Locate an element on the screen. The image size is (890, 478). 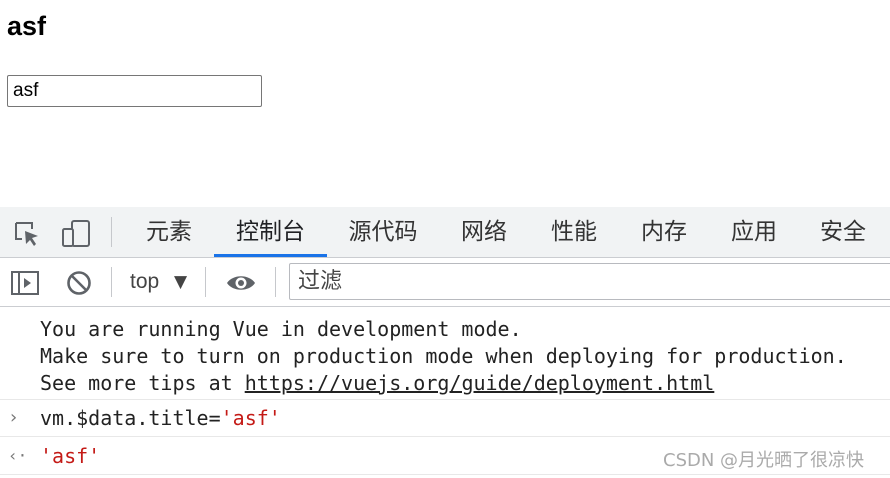
tab-console: 控制台 is located at coordinates (270, 232).